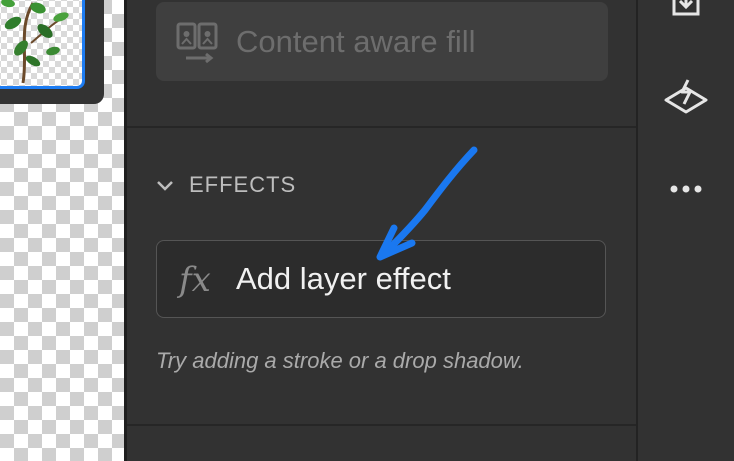 The width and height of the screenshot is (734, 461). Describe the element at coordinates (686, 17) in the screenshot. I see `export-button` at that location.